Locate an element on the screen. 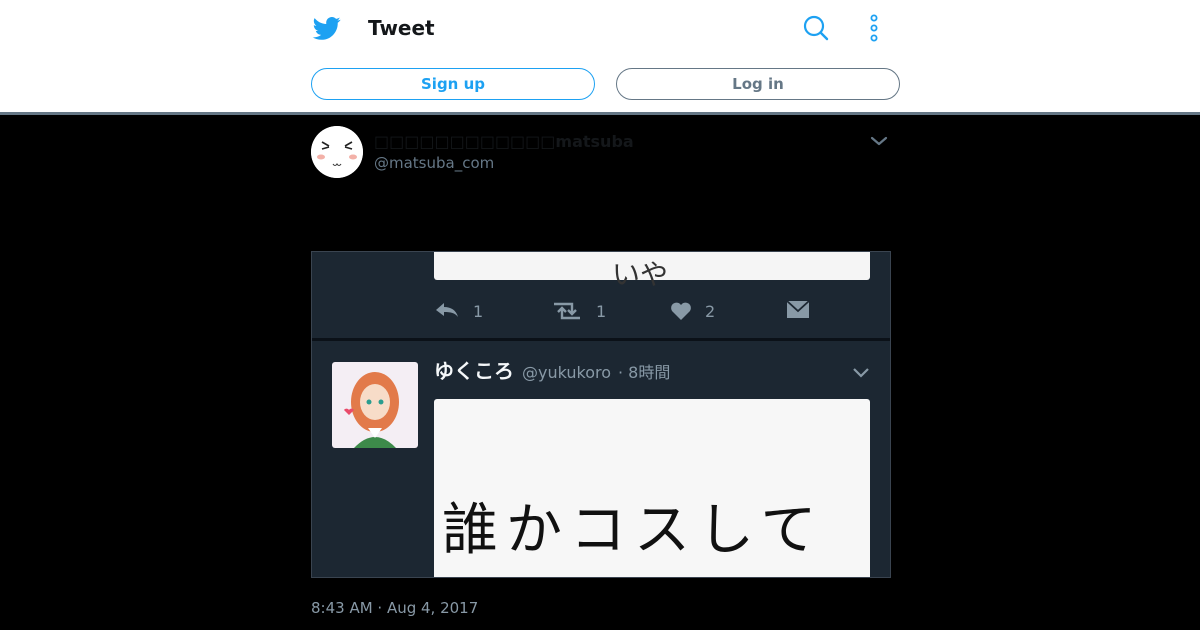  reply-icon is located at coordinates (447, 310).